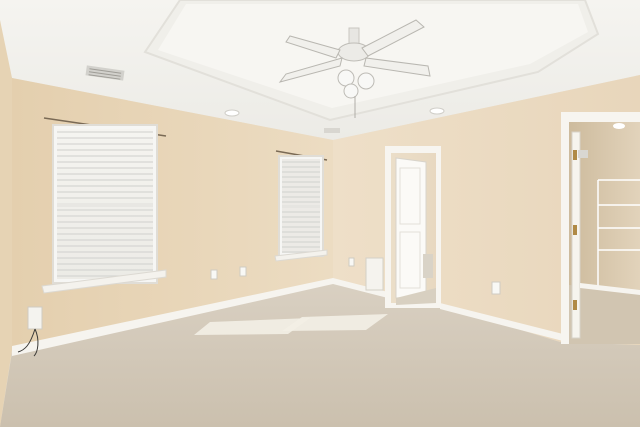 The height and width of the screenshot is (427, 640). What do you see at coordinates (332, 130) in the screenshot?
I see `smoke-detector-vent` at bounding box center [332, 130].